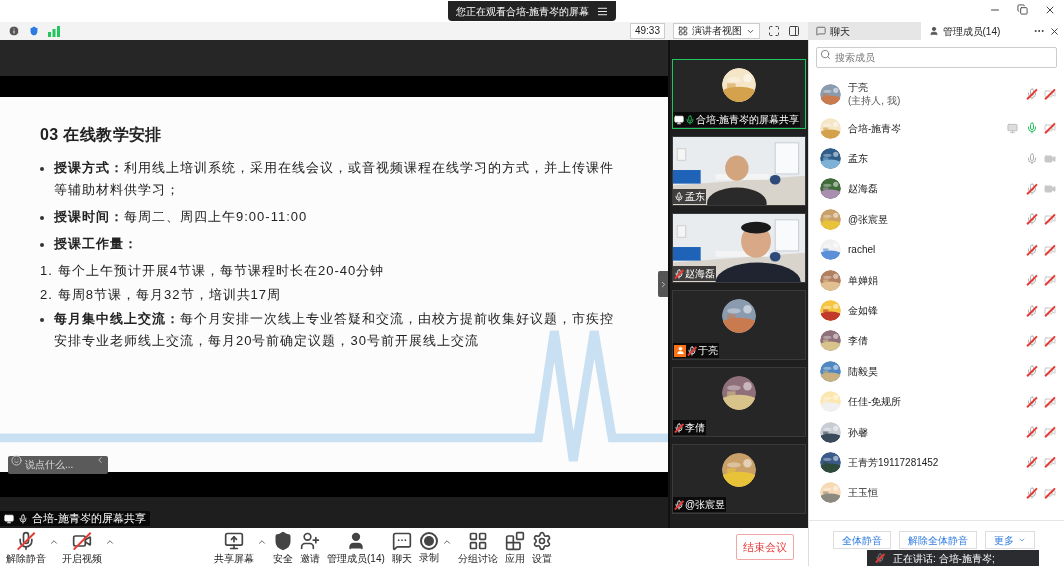 This screenshot has width=1064, height=566. Describe the element at coordinates (739, 325) in the screenshot. I see `video-tile: 于亮` at that location.